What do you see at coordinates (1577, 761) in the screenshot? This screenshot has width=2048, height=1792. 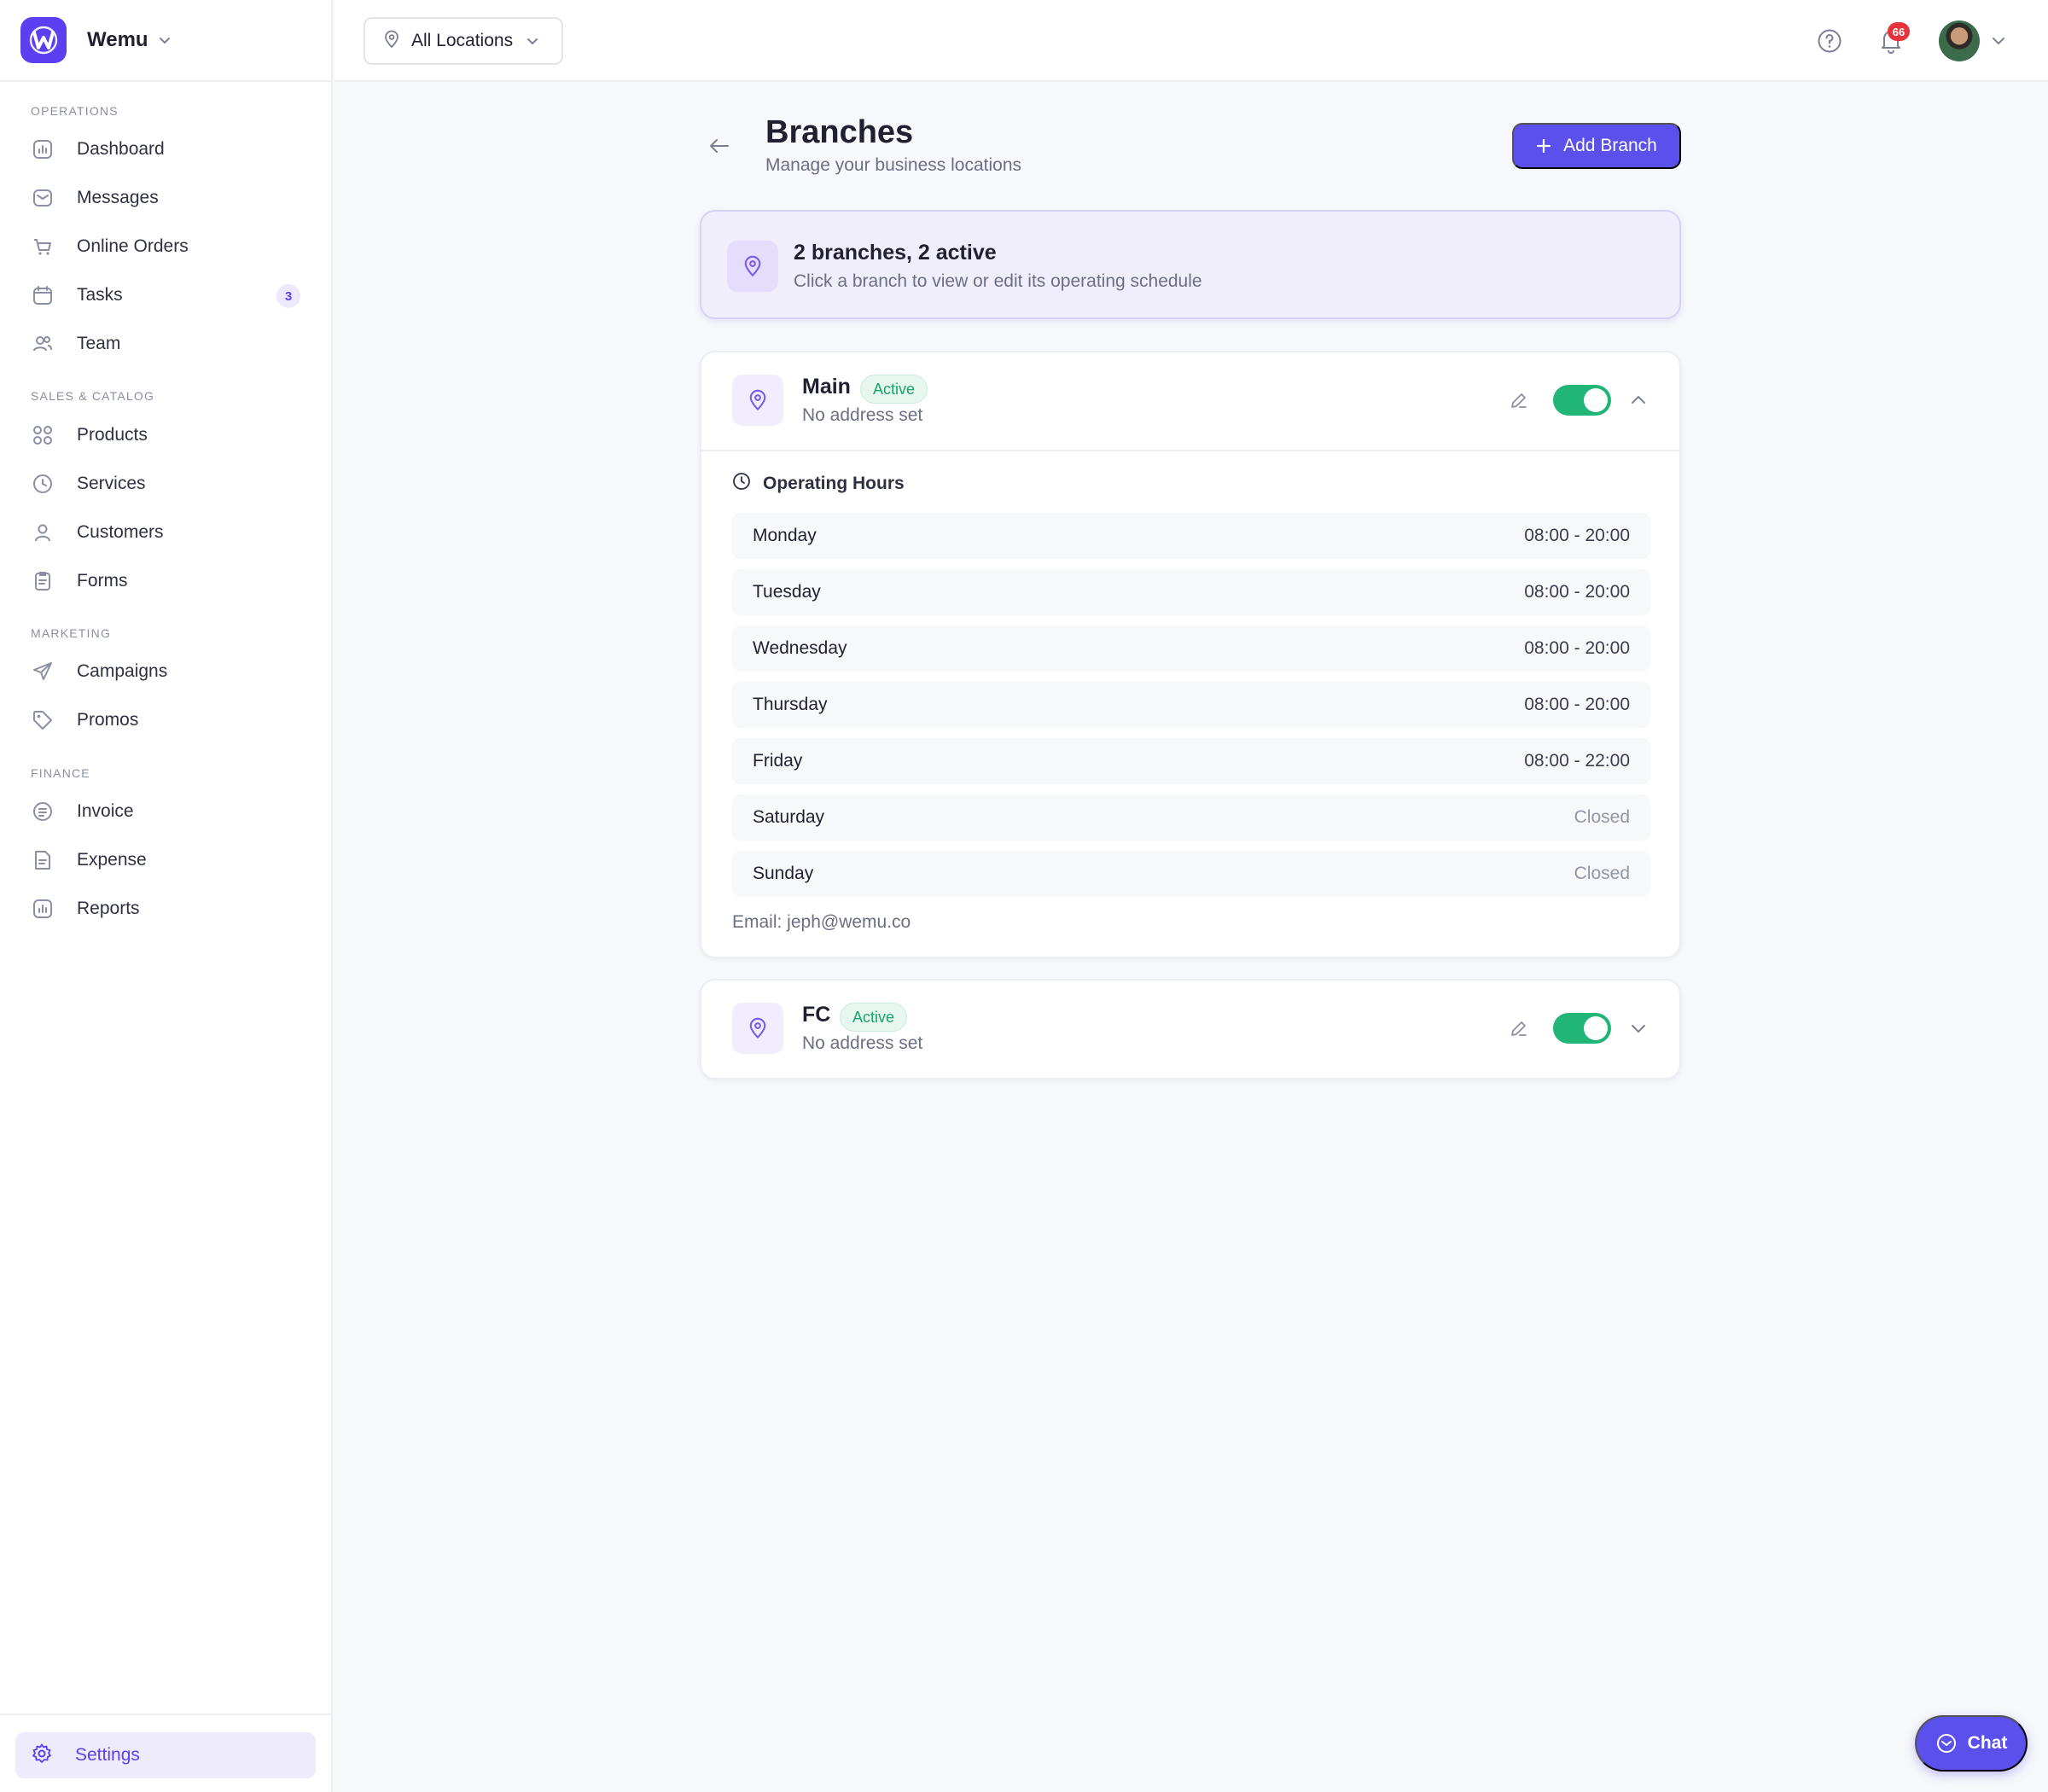 I see `hours-time: 08:00 - 22:00` at bounding box center [1577, 761].